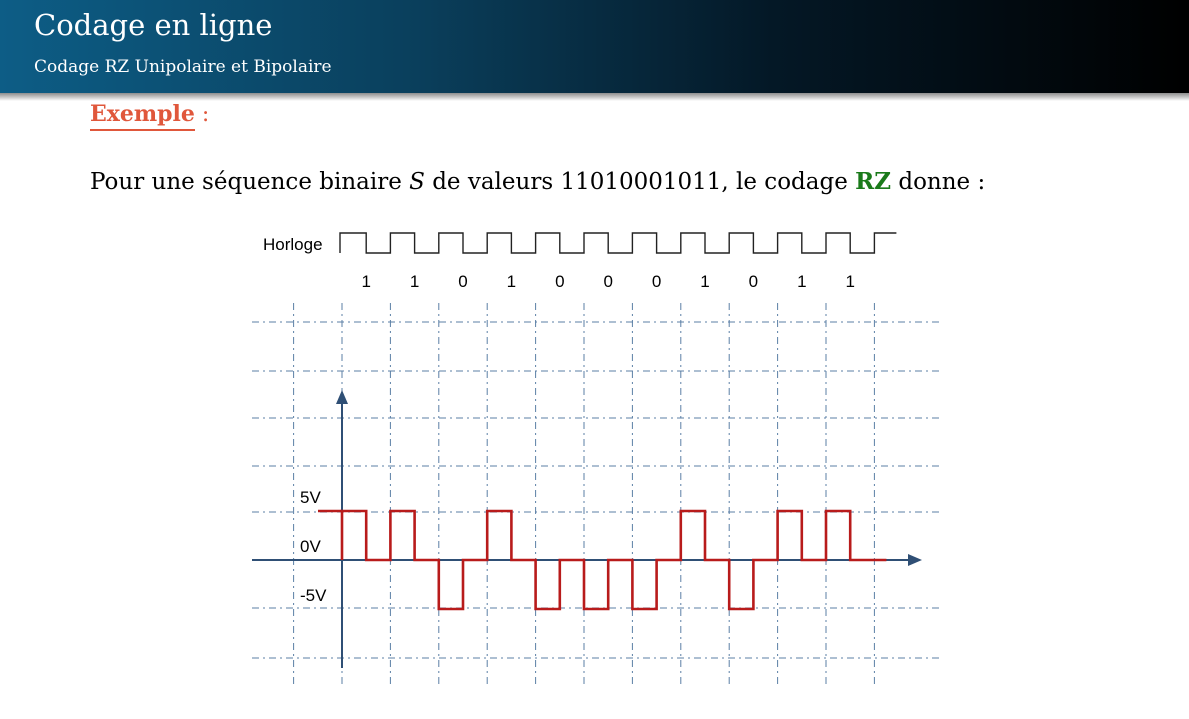 The height and width of the screenshot is (719, 1189). I want to click on rz-signal-line, so click(613, 560).